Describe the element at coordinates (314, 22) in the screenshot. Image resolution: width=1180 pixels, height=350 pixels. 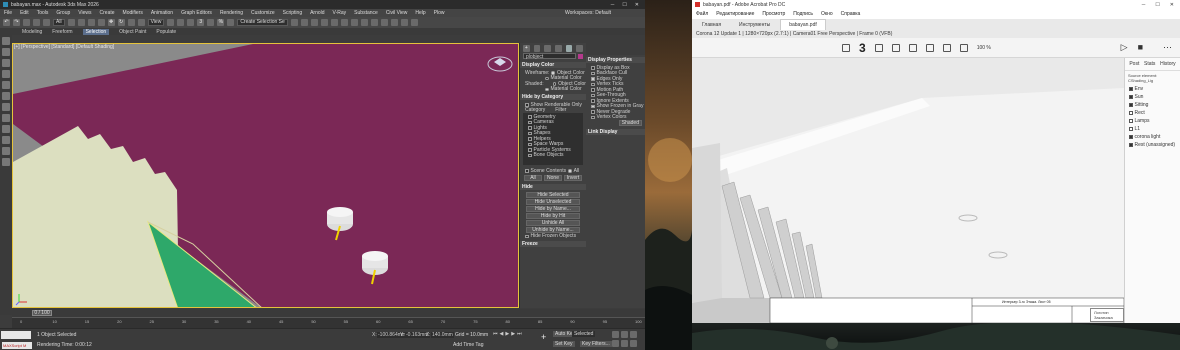
I see `layer-explorer-icon` at that location.